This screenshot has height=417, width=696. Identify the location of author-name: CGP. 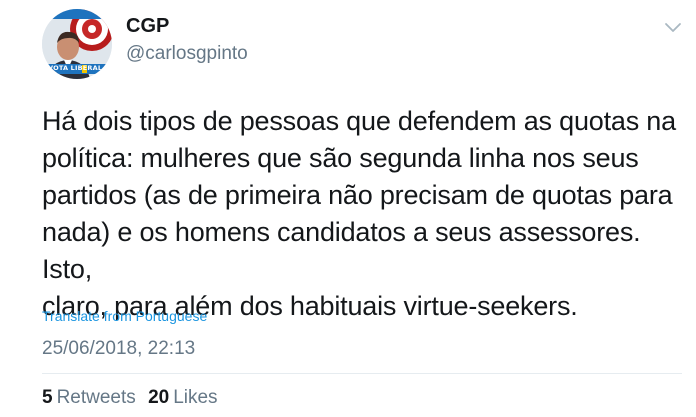
(147, 26).